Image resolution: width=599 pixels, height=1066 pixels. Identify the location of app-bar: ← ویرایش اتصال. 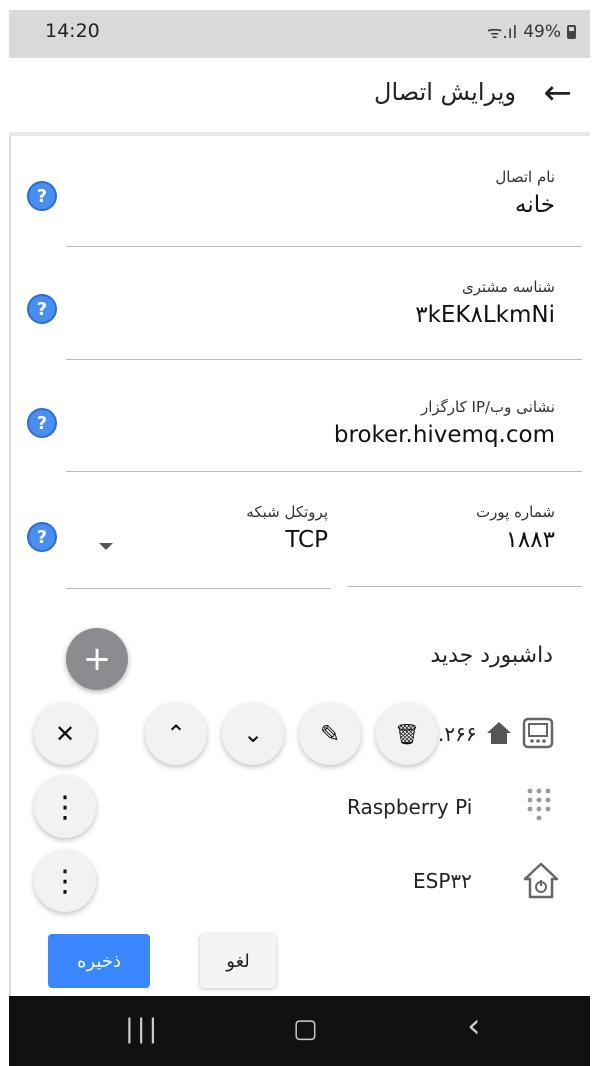
(299, 97).